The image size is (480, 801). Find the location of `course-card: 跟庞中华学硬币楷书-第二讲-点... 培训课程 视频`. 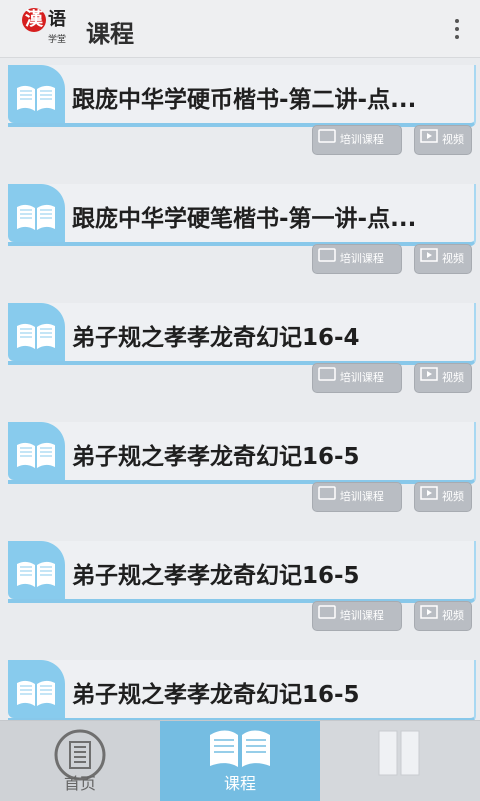

course-card: 跟庞中华学硬币楷书-第二讲-点... 培训课程 视频 is located at coordinates (240, 112).